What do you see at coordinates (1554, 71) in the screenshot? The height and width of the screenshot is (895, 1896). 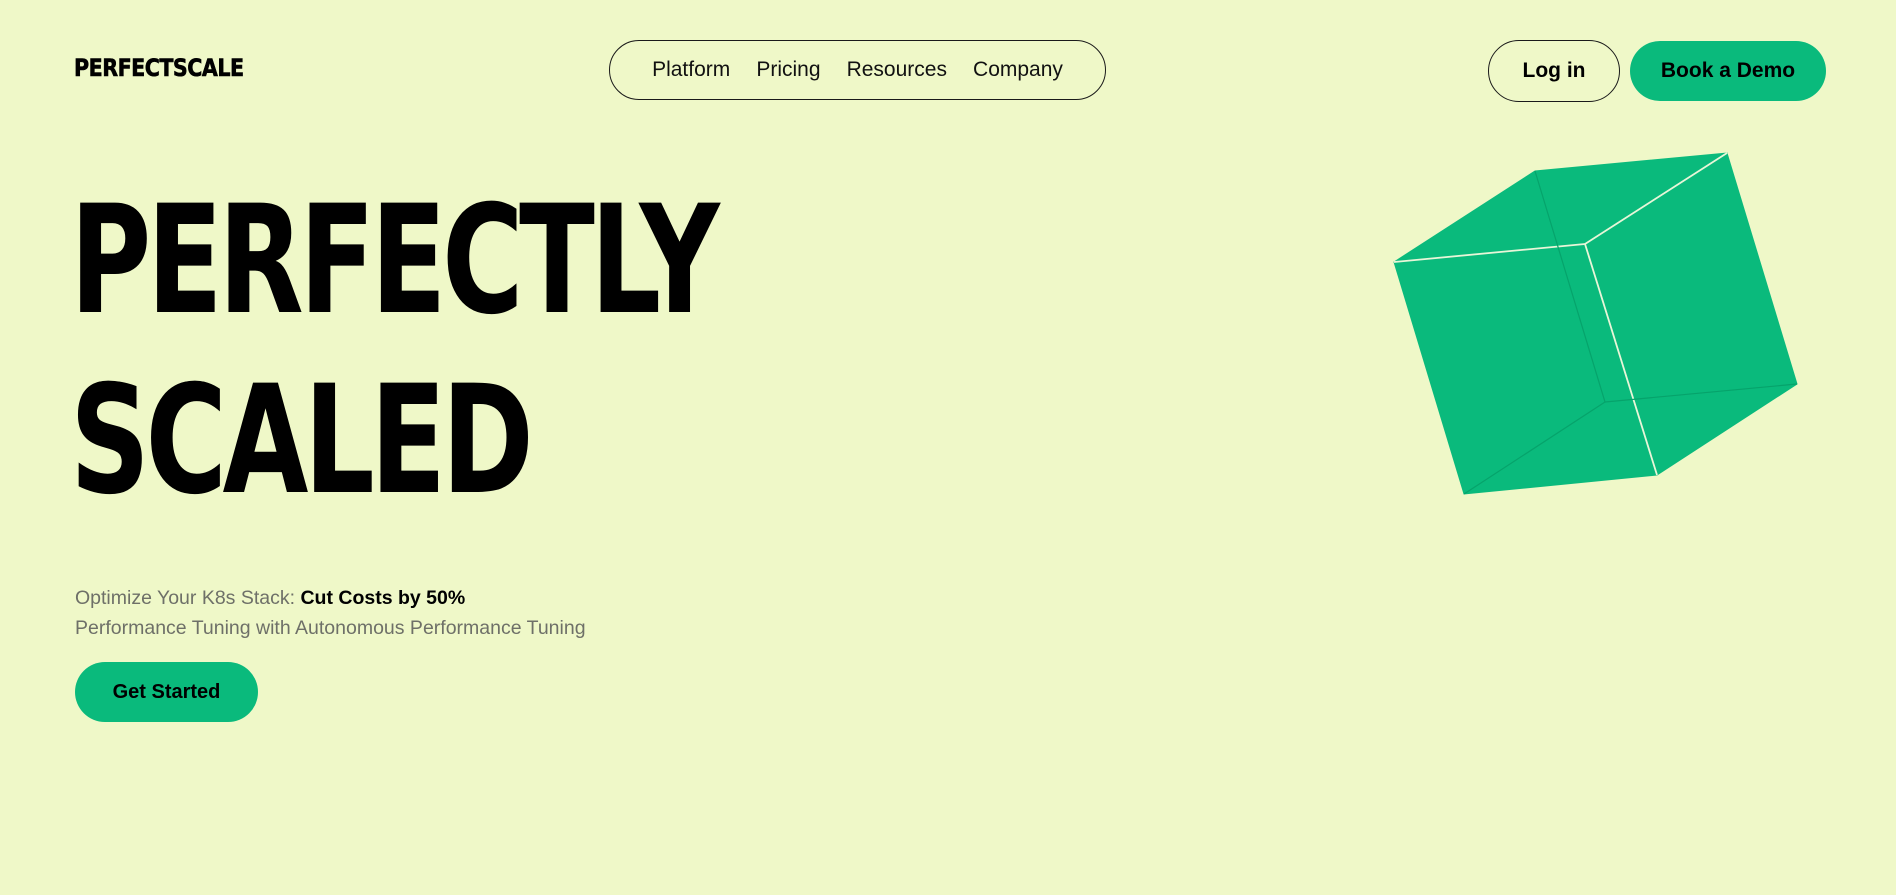 I see `login-button: Log in` at bounding box center [1554, 71].